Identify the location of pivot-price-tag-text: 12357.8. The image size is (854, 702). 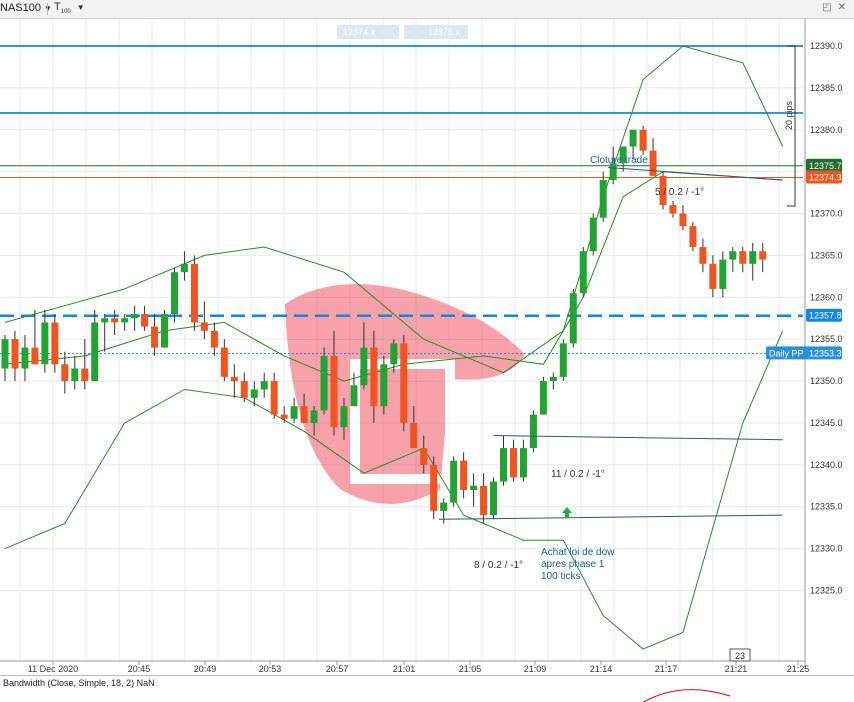
(825, 316).